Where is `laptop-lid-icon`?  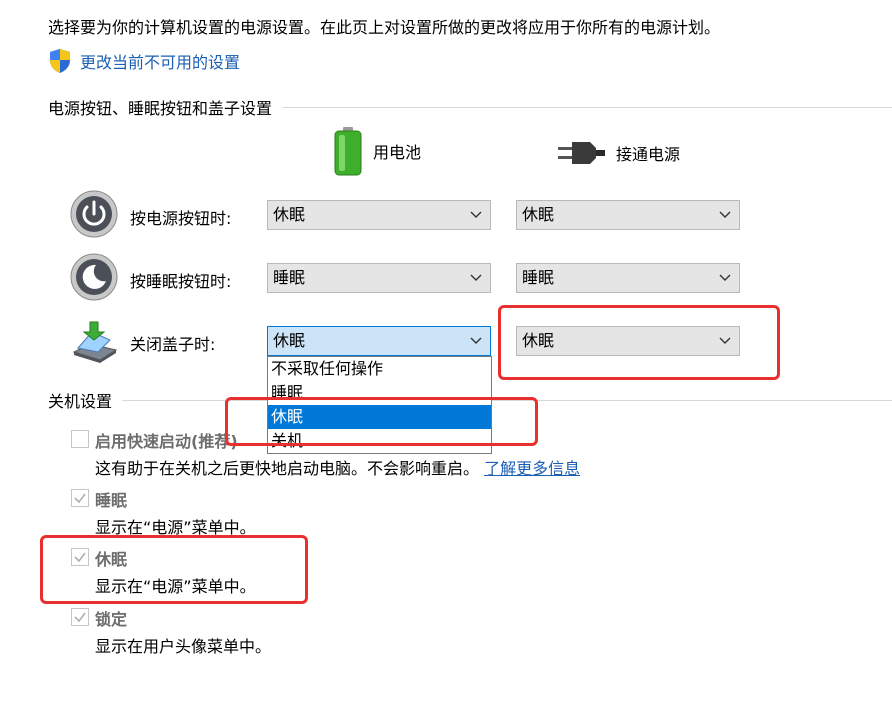
laptop-lid-icon is located at coordinates (95, 342).